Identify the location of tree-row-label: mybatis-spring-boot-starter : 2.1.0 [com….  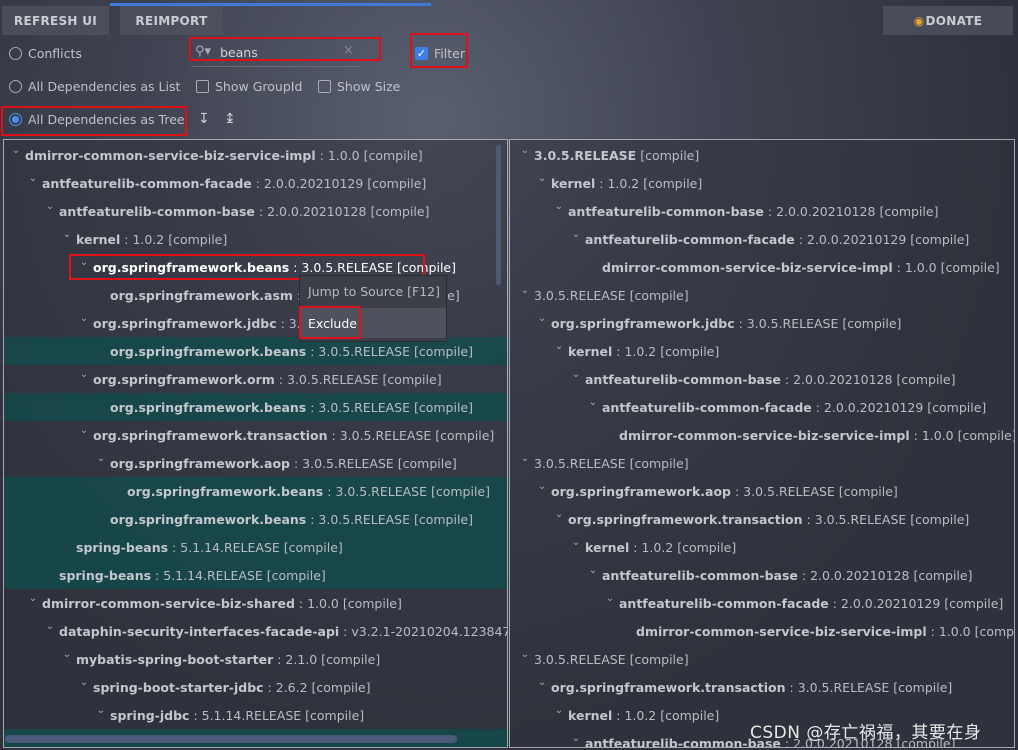
(228, 659).